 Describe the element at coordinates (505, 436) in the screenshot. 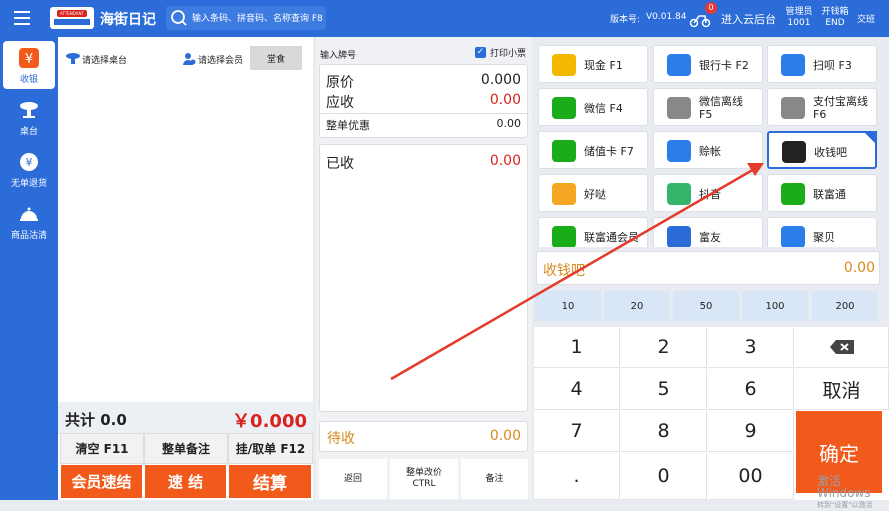

I see `pending-value: 0.00` at that location.